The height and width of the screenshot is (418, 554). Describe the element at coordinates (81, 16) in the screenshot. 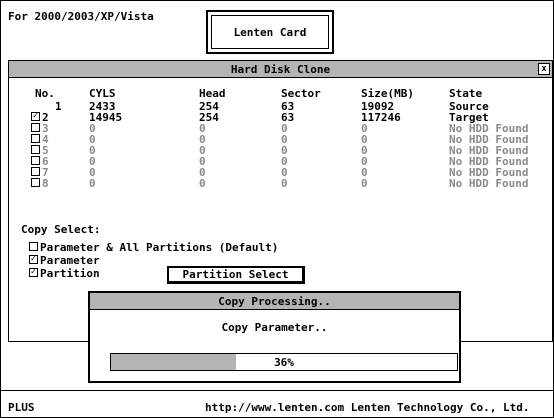

I see `os-support-label: For 2000/2003/XP/Vista` at that location.